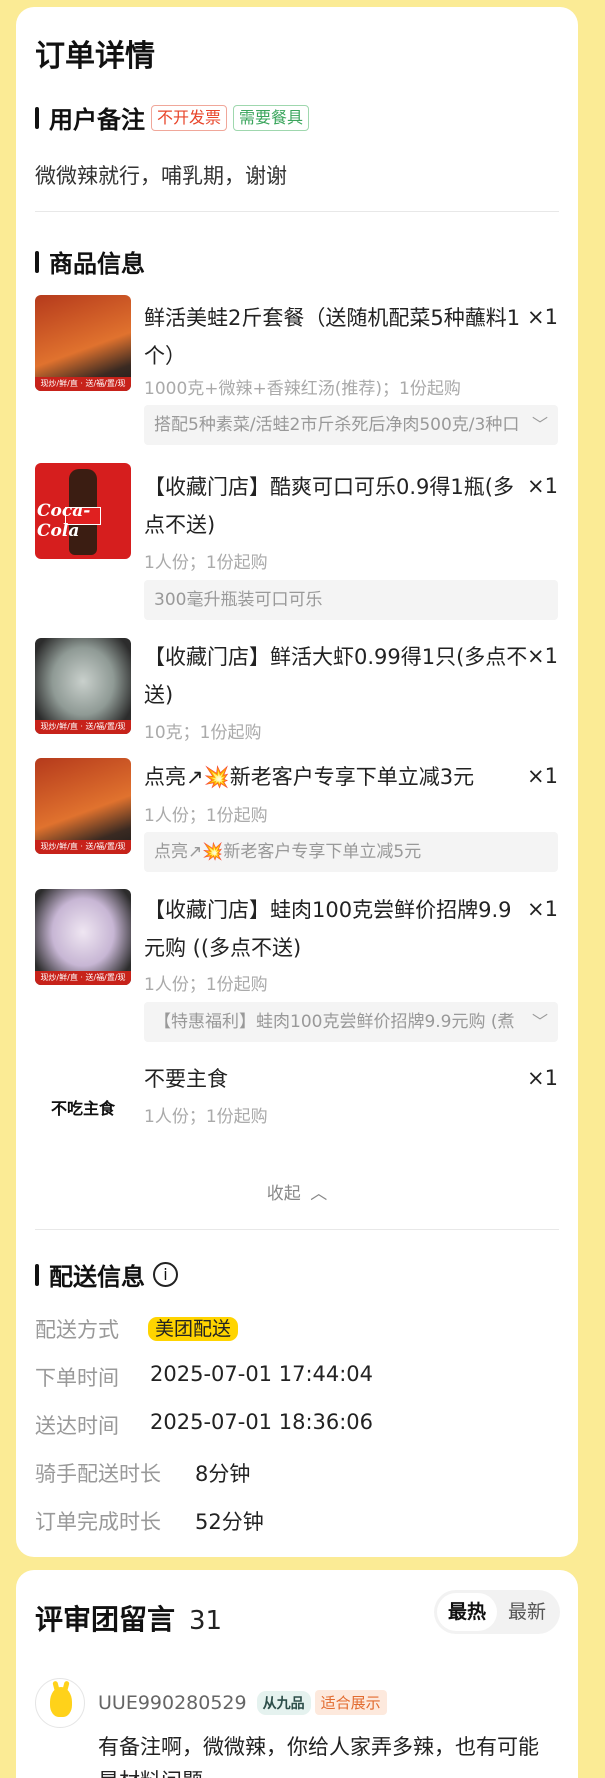 This screenshot has width=605, height=1778. Describe the element at coordinates (77, 1330) in the screenshot. I see `delivery-method-label: 配送方式` at that location.